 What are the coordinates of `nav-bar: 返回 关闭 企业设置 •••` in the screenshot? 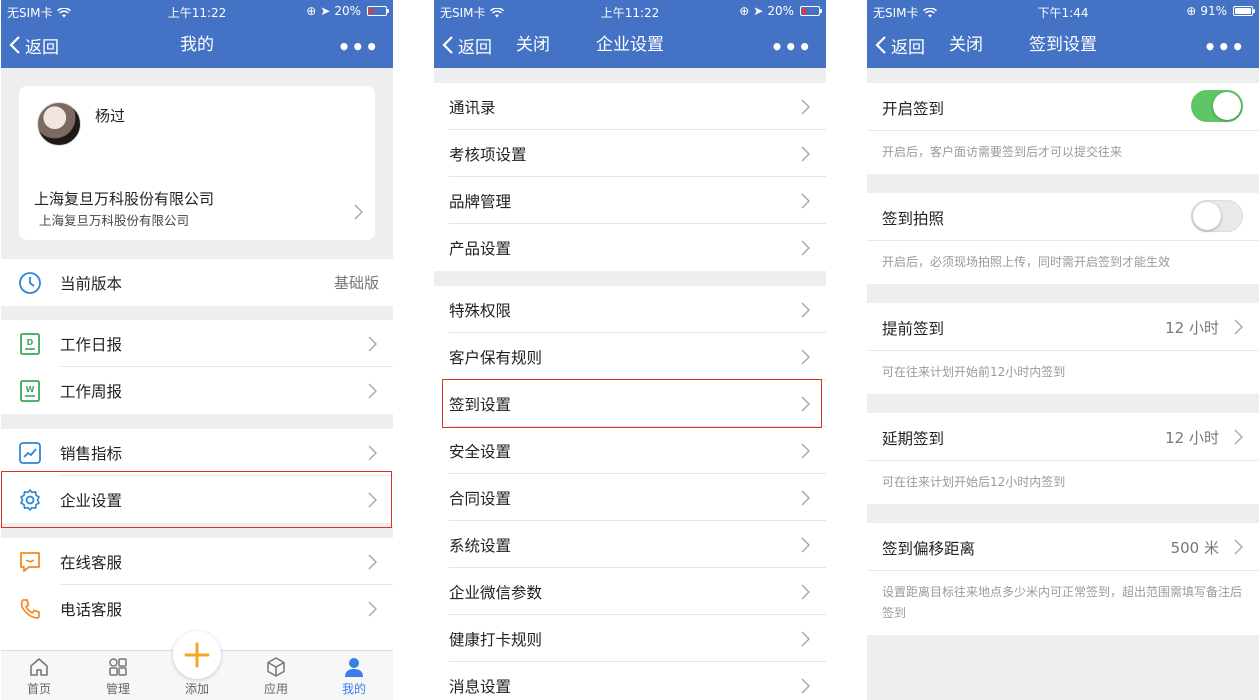 It's located at (630, 45).